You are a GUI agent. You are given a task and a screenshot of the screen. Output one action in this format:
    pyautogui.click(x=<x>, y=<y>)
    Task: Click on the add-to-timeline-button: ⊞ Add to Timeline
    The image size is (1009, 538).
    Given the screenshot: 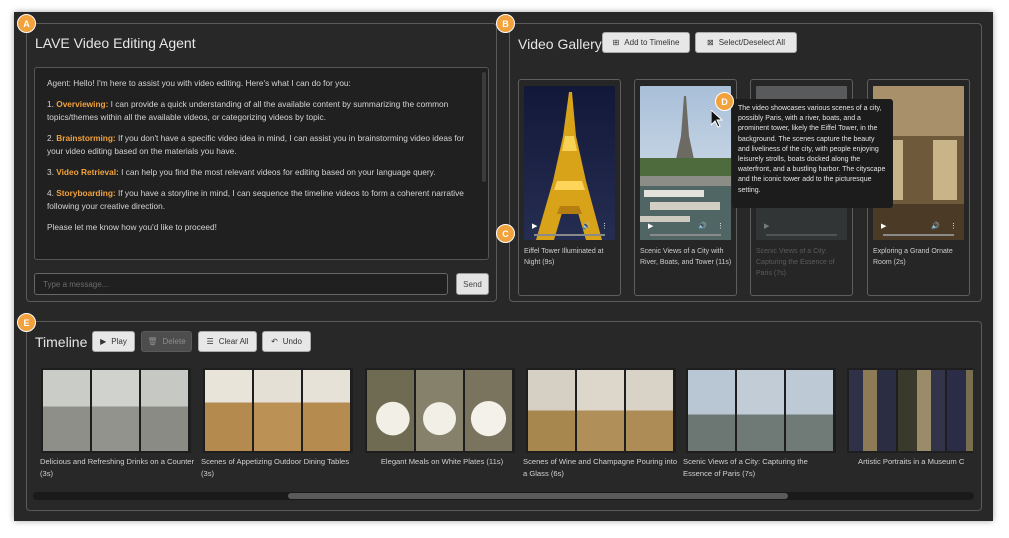 What is the action you would take?
    pyautogui.click(x=646, y=42)
    